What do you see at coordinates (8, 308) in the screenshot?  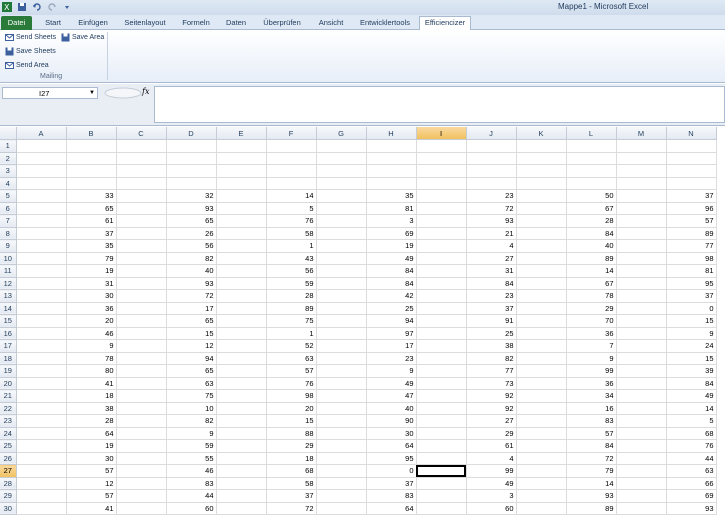 I see `row-header: 14` at bounding box center [8, 308].